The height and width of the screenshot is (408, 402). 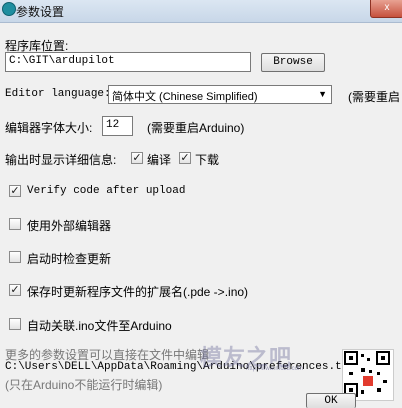 I want to click on font-size-field: 12, so click(x=117, y=126).